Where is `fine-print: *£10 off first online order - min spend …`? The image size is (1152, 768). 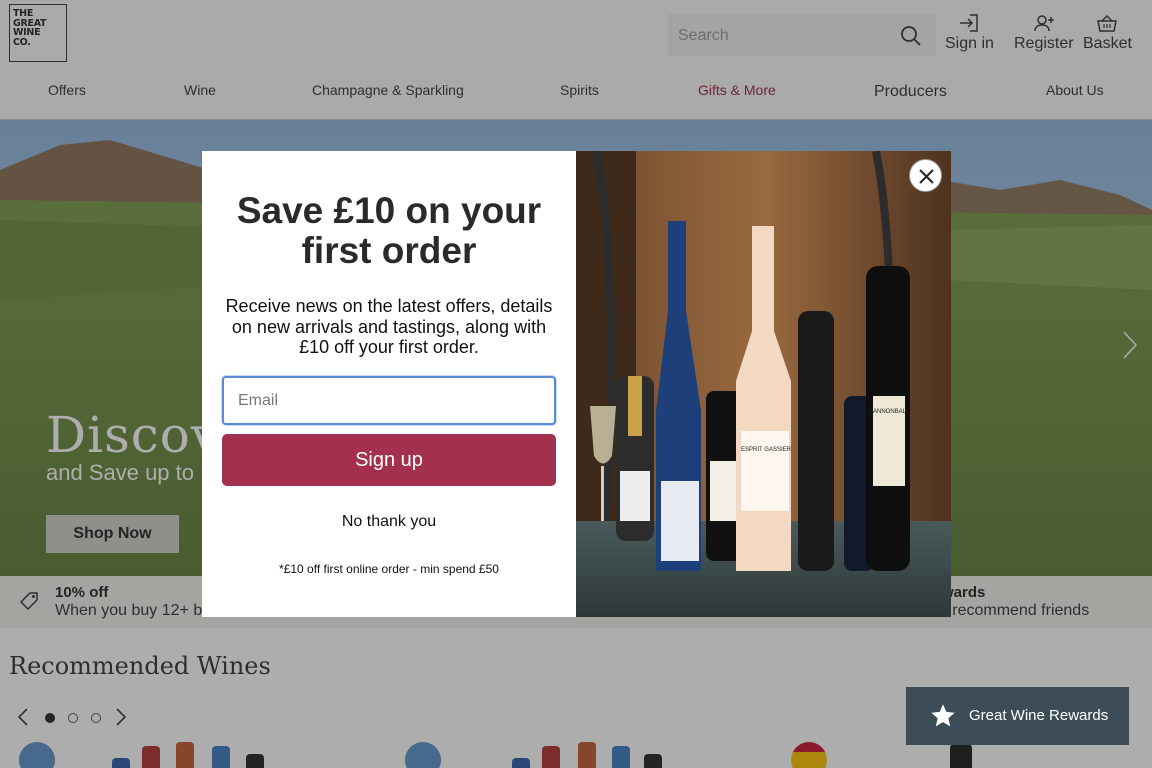
fine-print: *£10 off first online order - min spend … is located at coordinates (389, 569).